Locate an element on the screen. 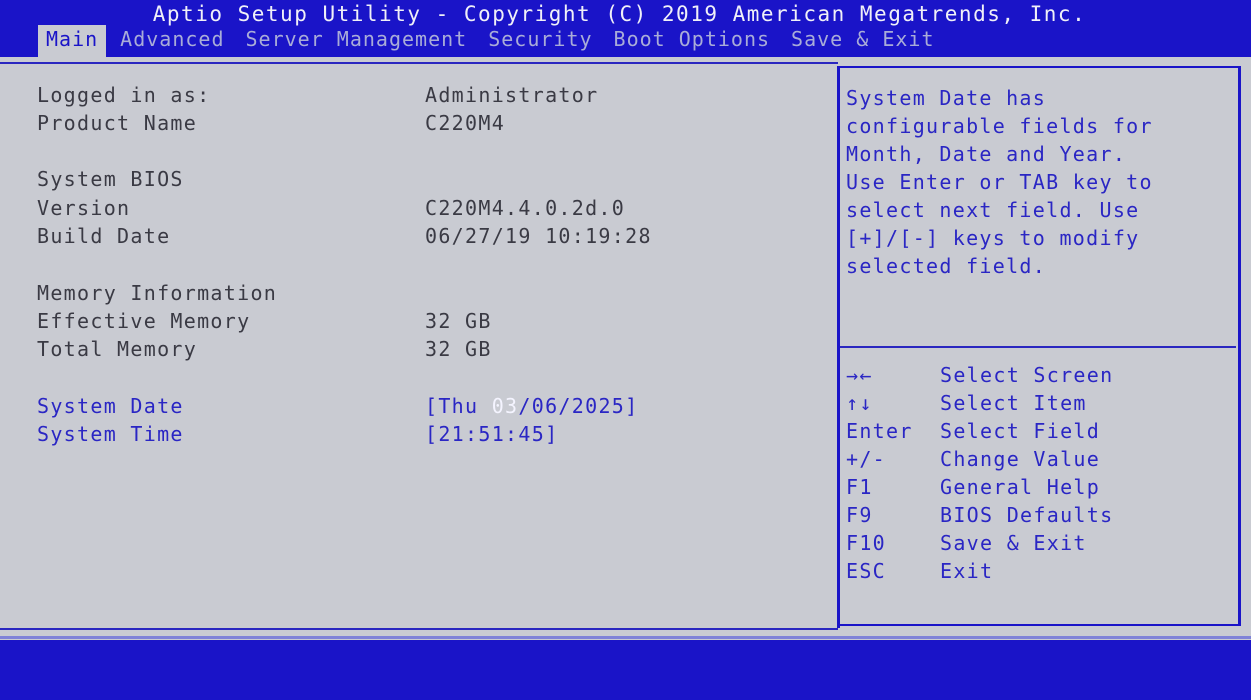 The height and width of the screenshot is (700, 1251). key-name: Enter is located at coordinates (879, 431).